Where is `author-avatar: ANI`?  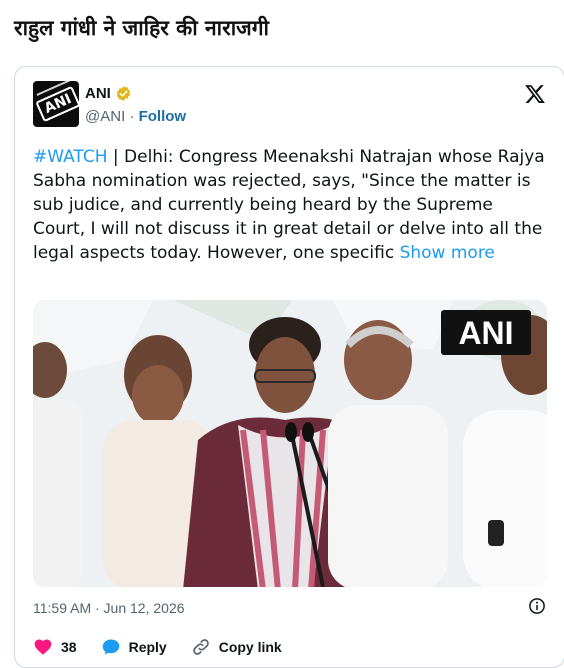 author-avatar: ANI is located at coordinates (56, 104).